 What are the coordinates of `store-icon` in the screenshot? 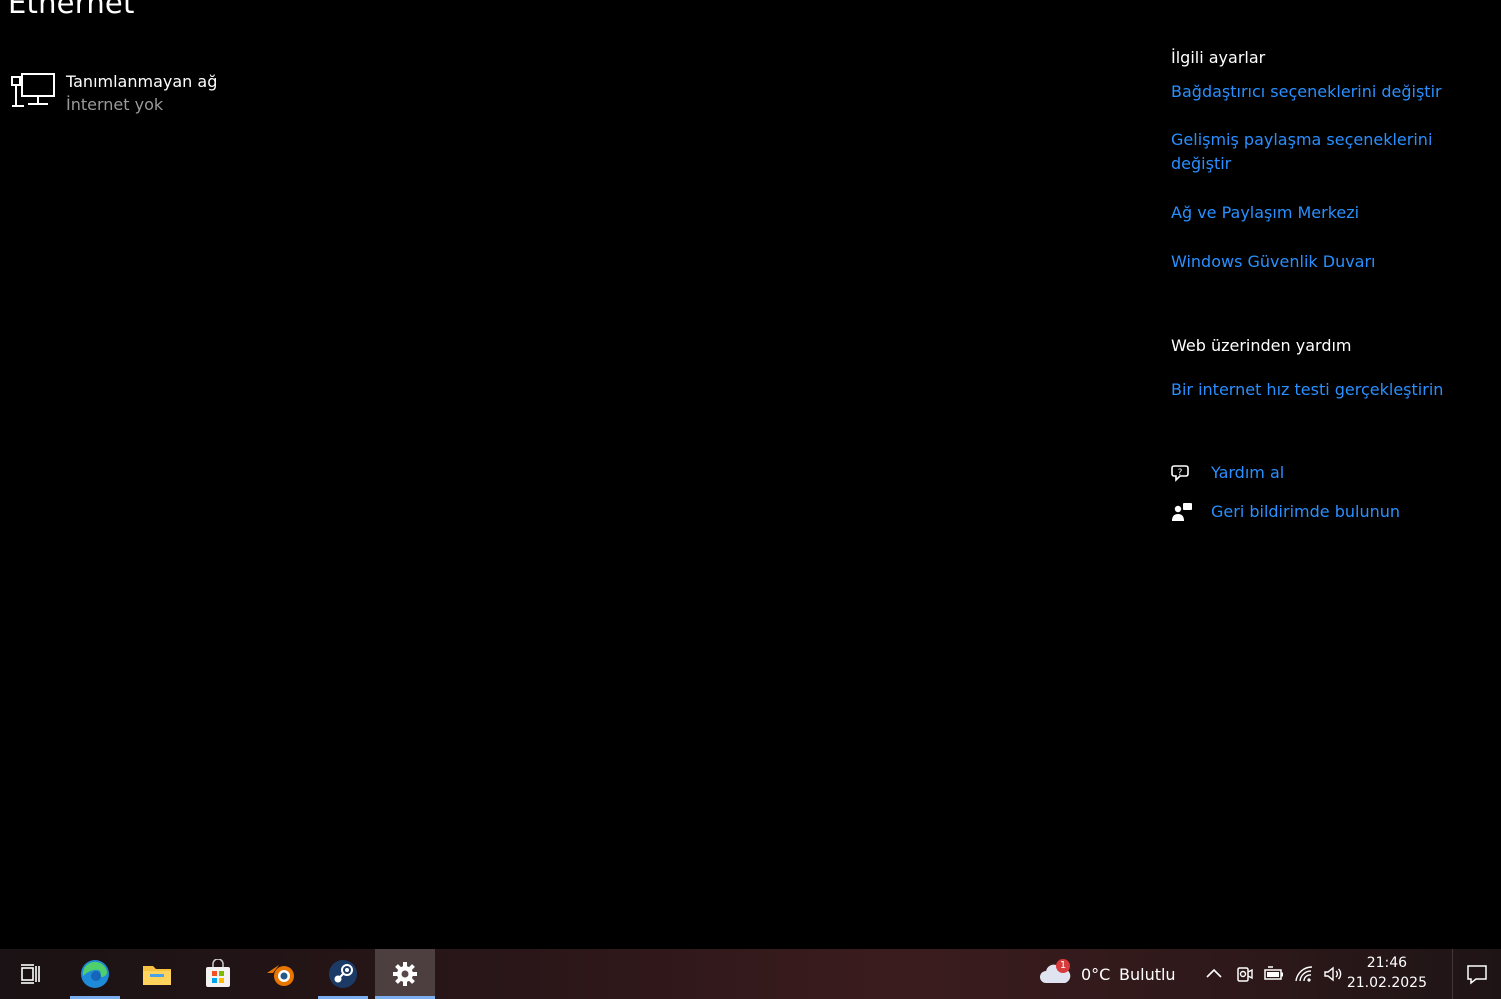 It's located at (218, 973).